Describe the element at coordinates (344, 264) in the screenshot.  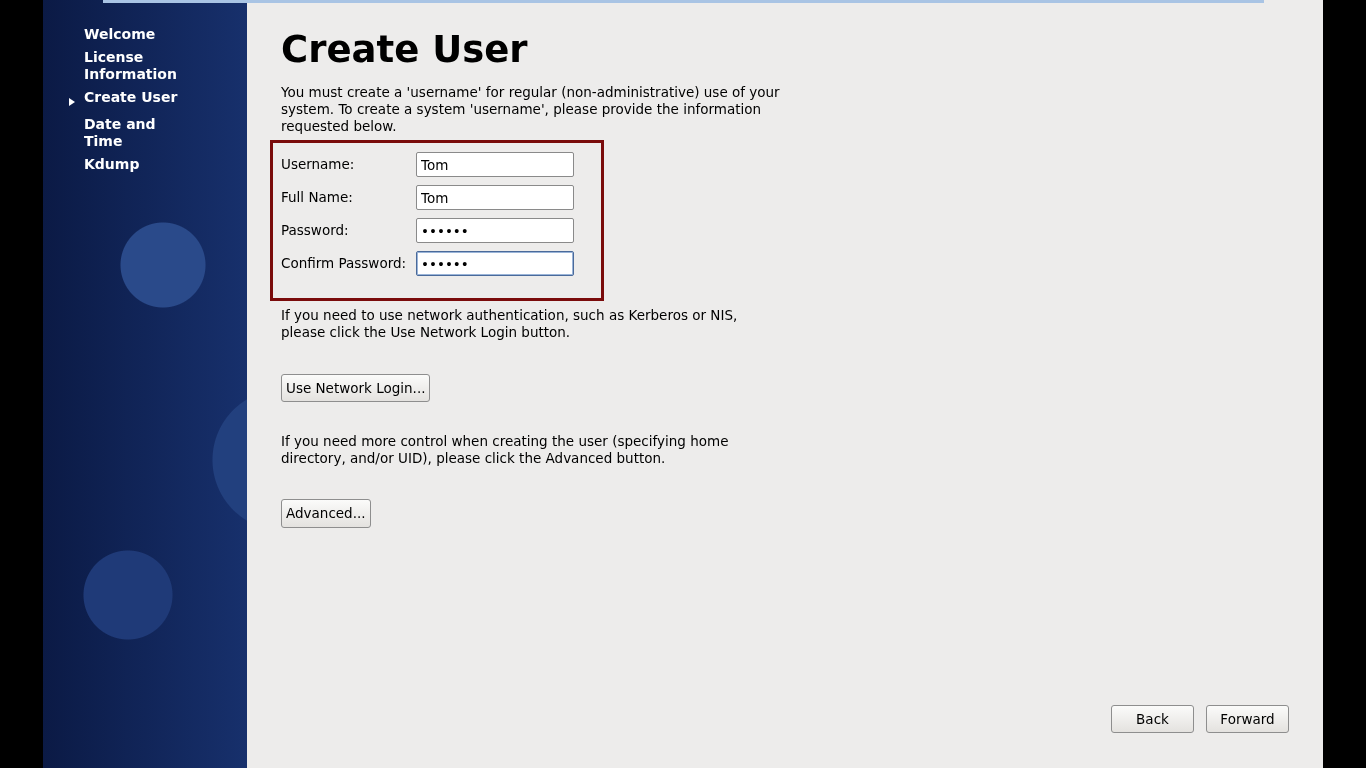
I see `field-label: Confirm Password:` at that location.